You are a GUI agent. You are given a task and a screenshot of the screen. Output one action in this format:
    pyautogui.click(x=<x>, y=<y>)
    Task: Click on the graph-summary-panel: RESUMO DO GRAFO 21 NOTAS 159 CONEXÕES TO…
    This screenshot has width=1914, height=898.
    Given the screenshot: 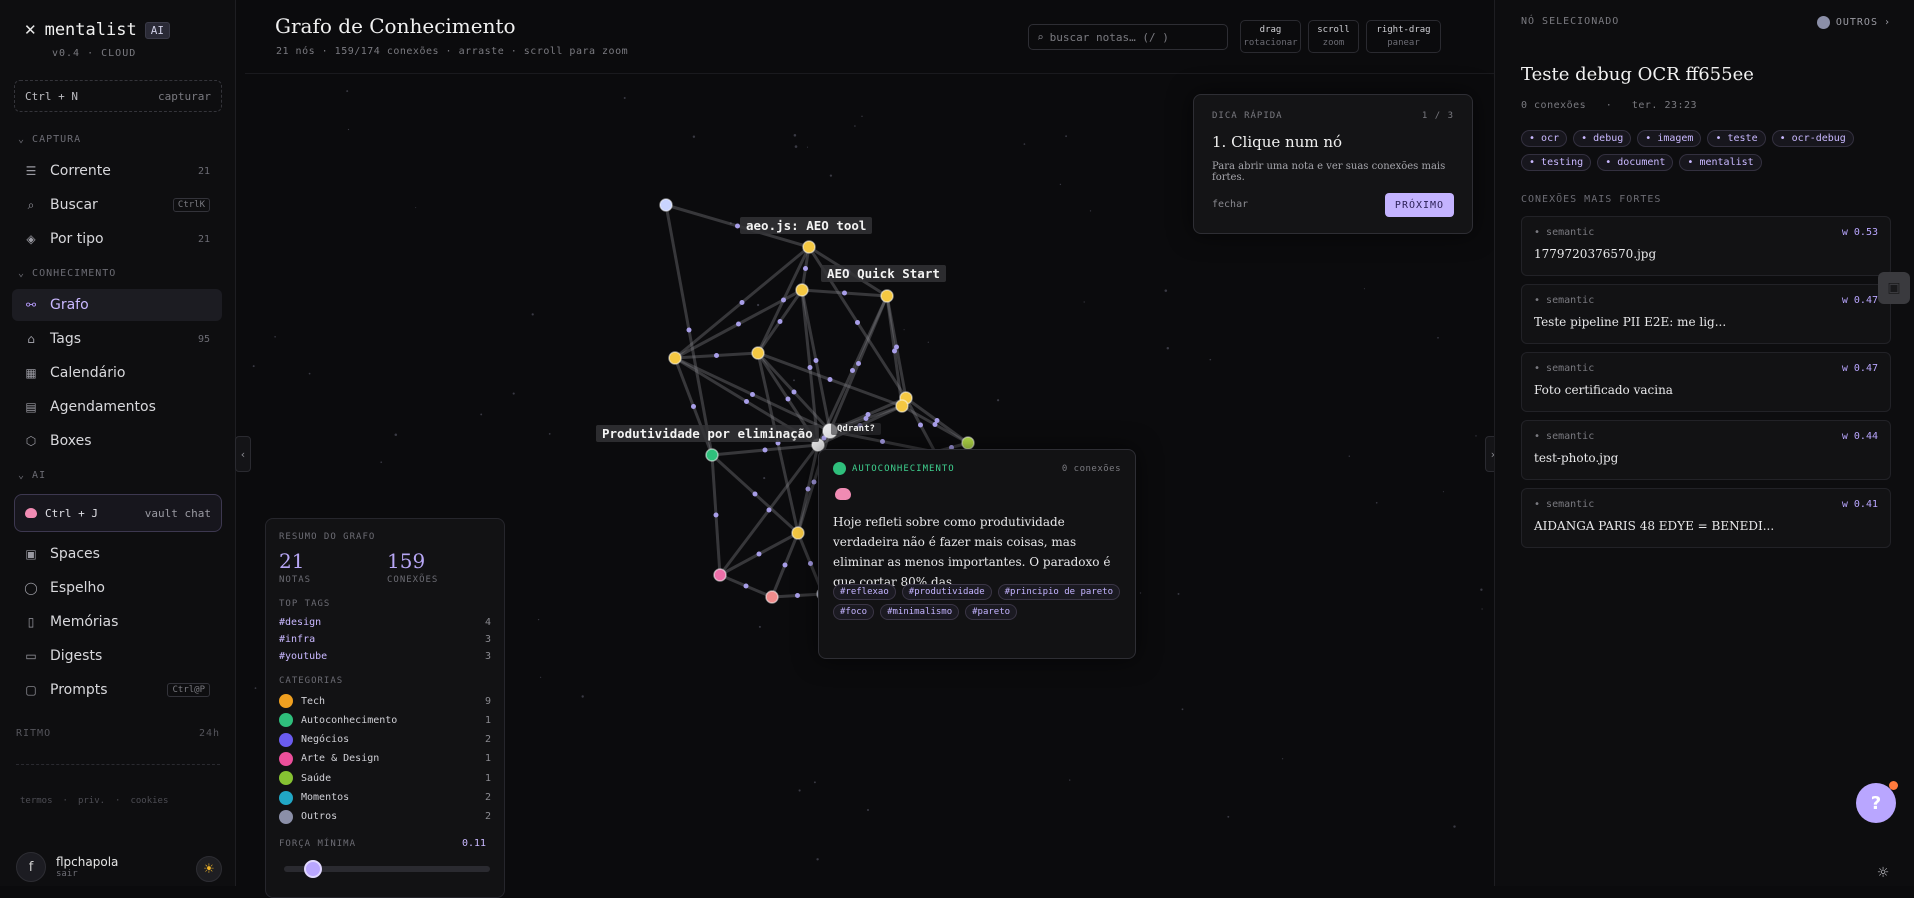 What is the action you would take?
    pyautogui.click(x=385, y=708)
    